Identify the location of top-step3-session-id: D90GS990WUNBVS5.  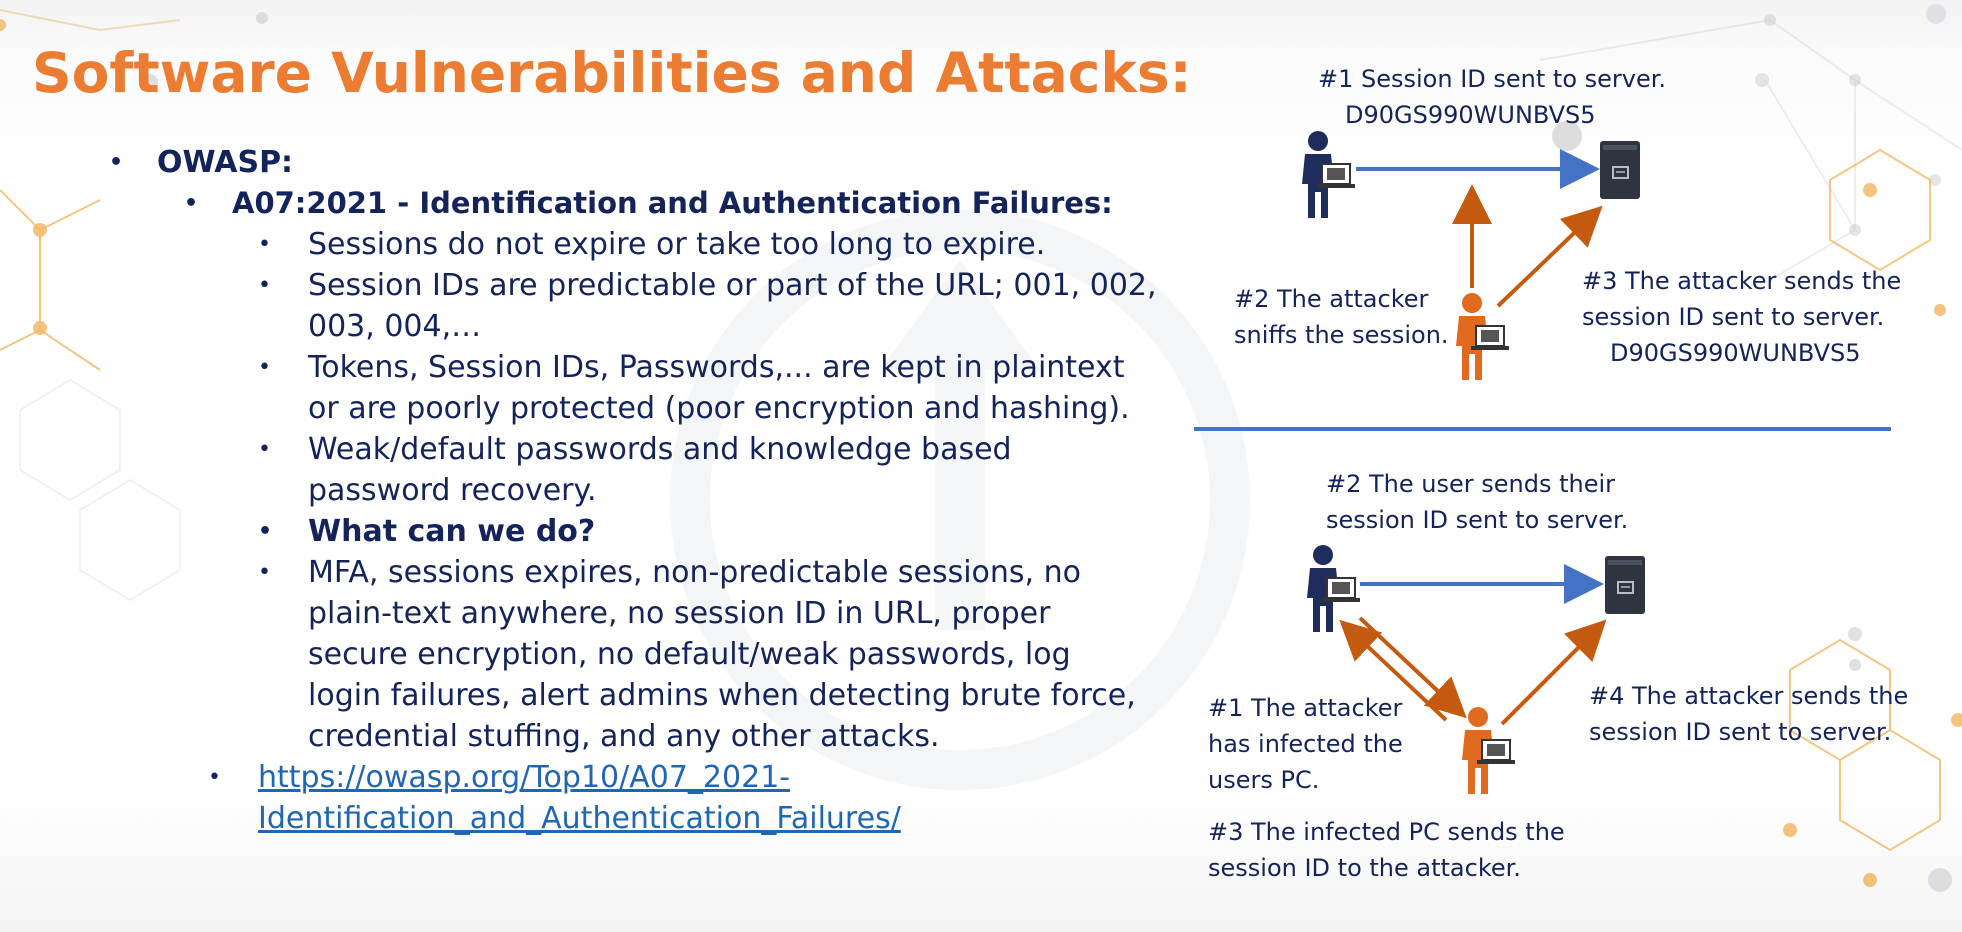
(1735, 353).